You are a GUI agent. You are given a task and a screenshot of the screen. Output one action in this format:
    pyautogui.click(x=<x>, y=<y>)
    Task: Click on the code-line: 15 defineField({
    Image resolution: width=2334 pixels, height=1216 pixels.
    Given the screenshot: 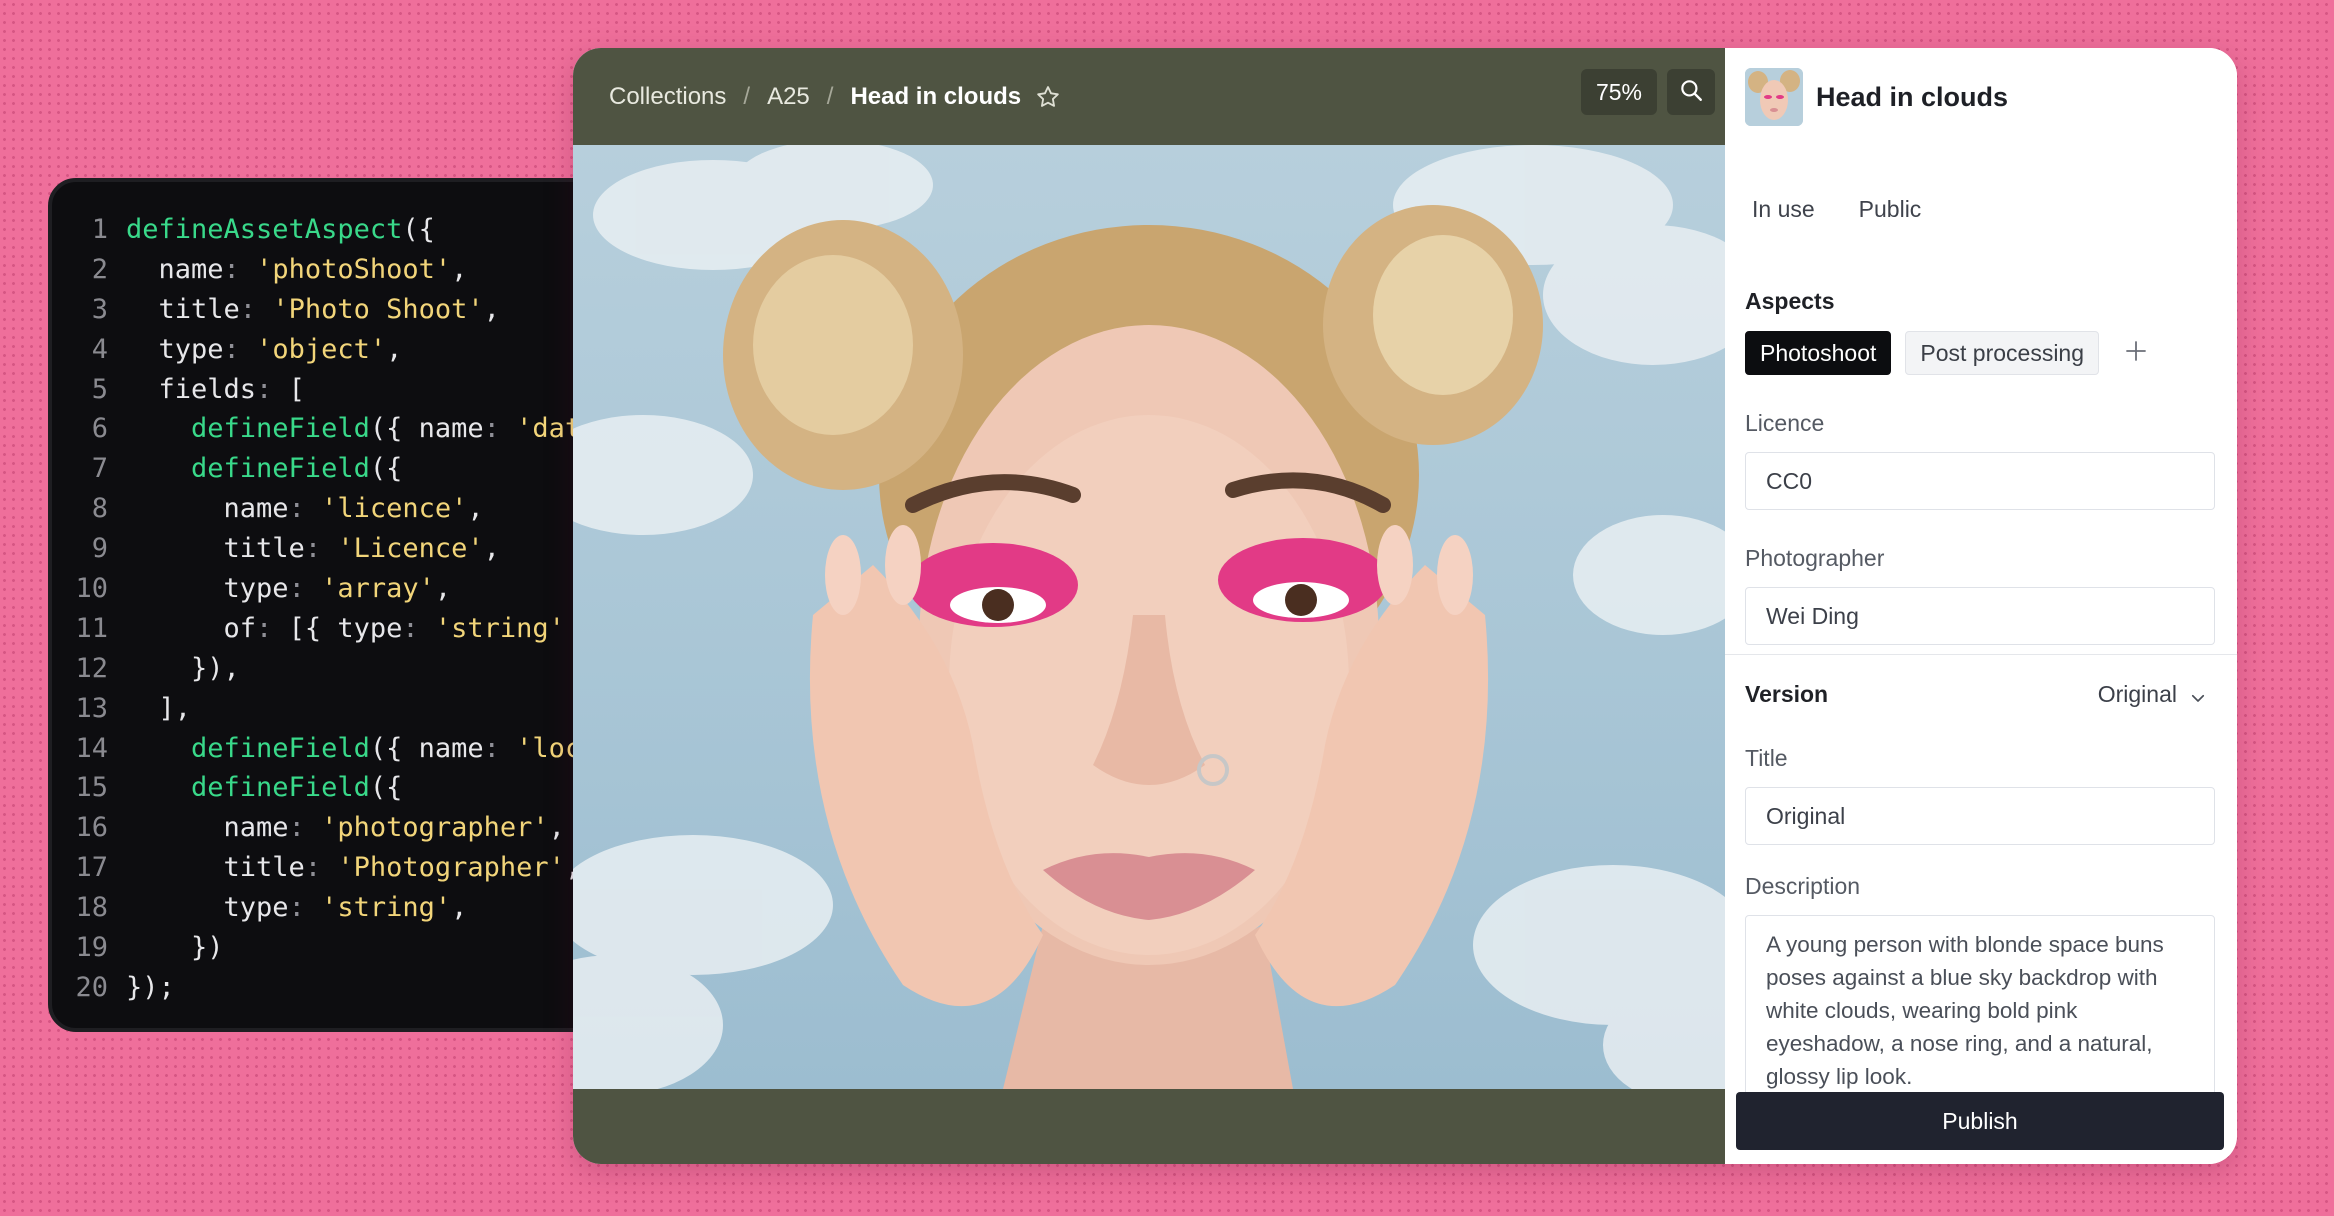 What is the action you would take?
    pyautogui.click(x=328, y=788)
    